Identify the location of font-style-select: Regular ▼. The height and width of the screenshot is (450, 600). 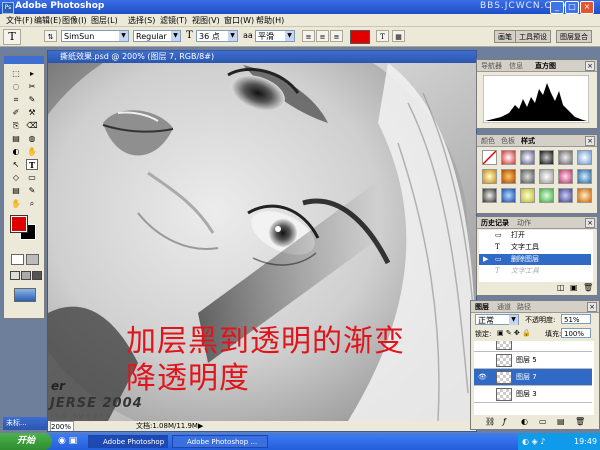
(157, 36).